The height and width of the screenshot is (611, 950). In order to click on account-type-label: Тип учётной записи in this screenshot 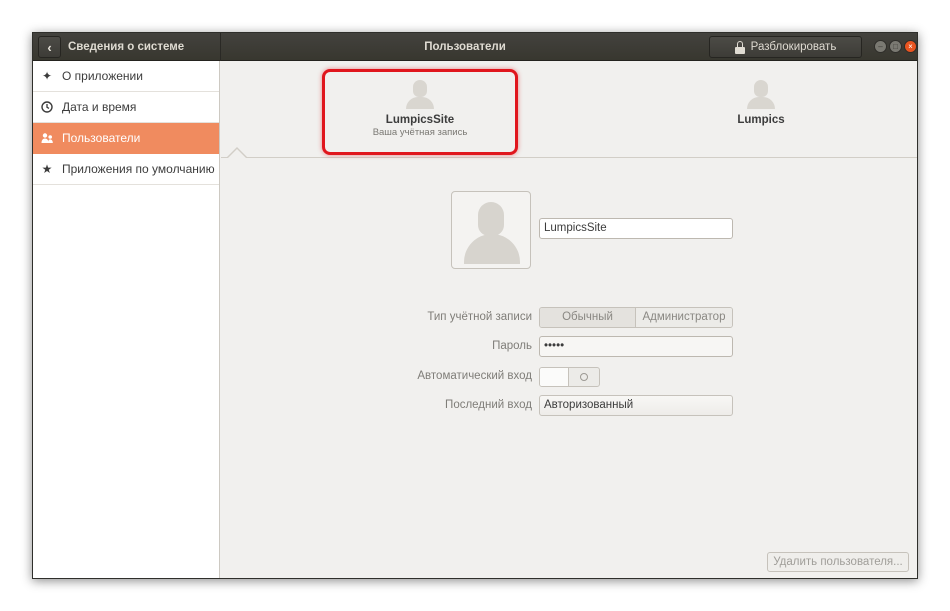, I will do `click(479, 317)`.